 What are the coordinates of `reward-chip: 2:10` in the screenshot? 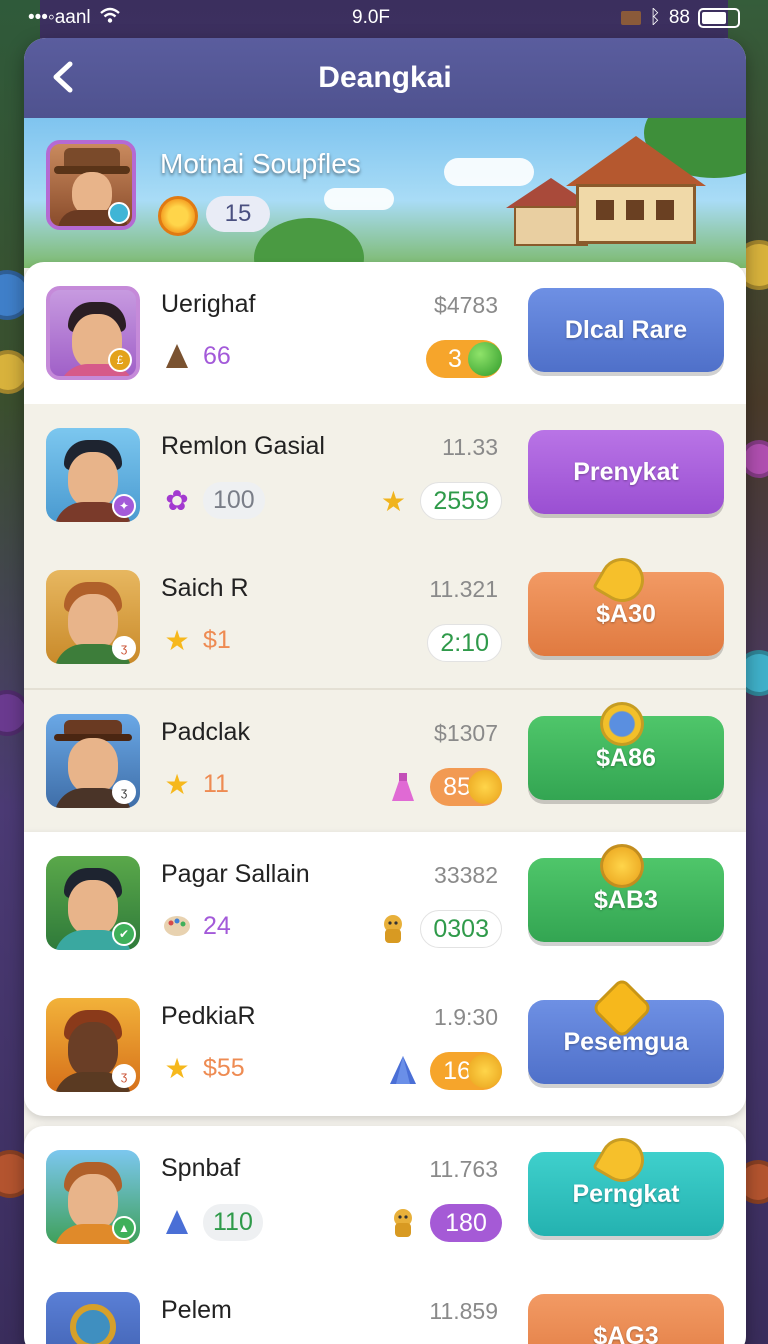 It's located at (464, 643).